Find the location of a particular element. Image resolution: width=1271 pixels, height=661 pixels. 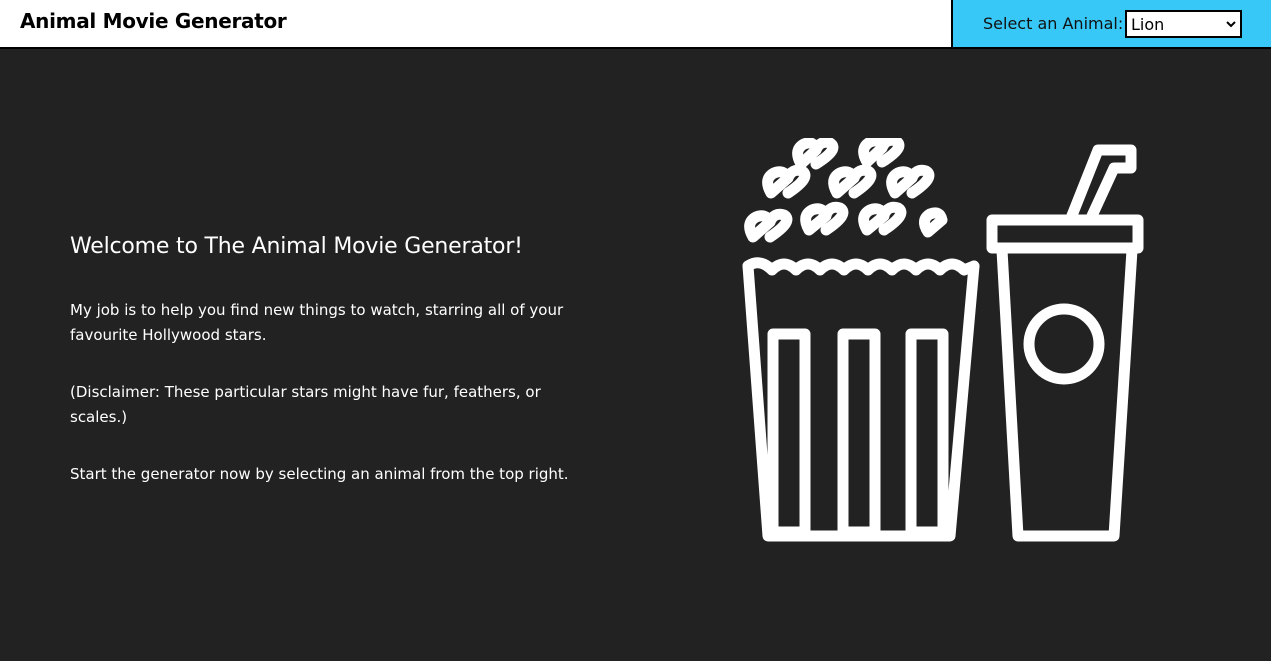

popcorn-kernels is located at coordinates (846, 190).